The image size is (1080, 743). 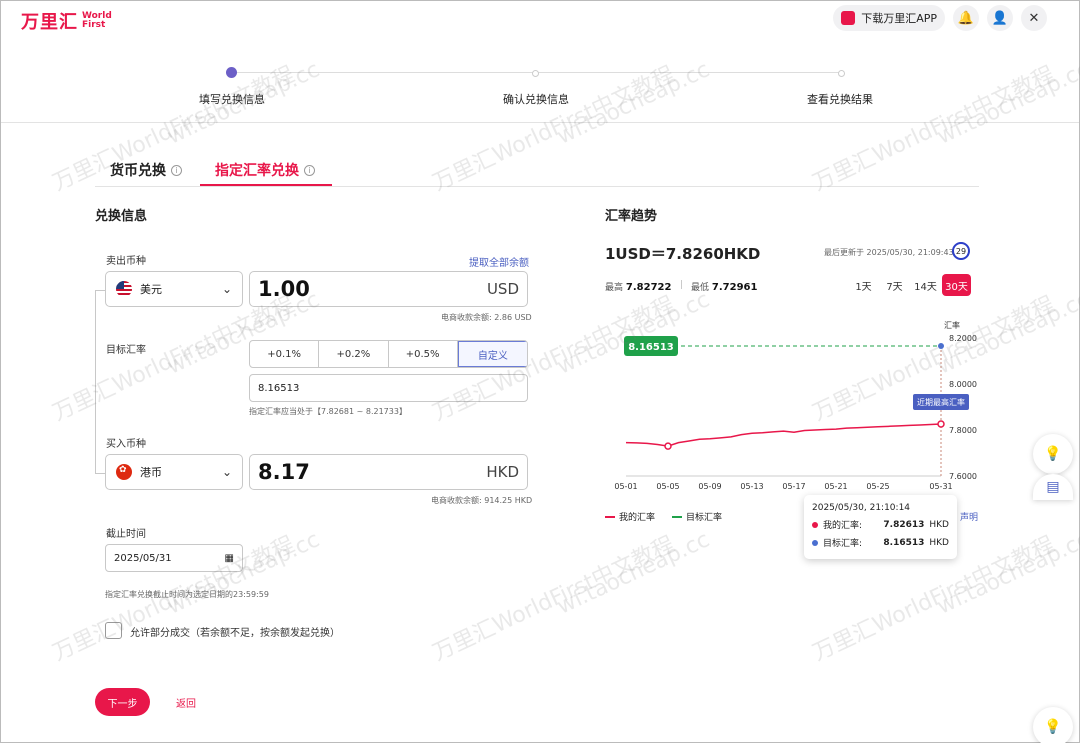 What do you see at coordinates (840, 99) in the screenshot?
I see `step-label-result: 查看兑换结果` at bounding box center [840, 99].